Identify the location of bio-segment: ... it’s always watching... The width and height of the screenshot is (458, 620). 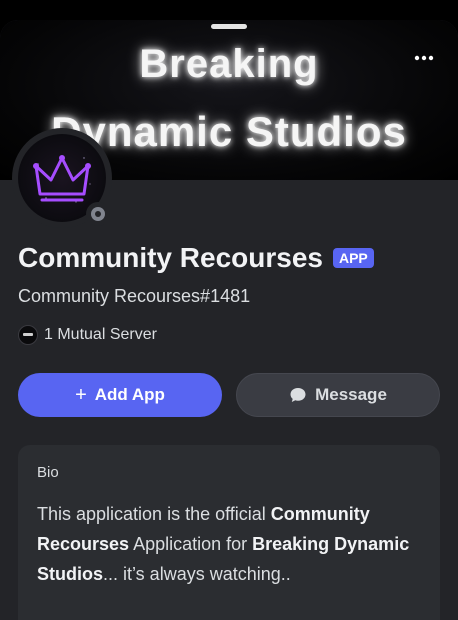
(197, 574).